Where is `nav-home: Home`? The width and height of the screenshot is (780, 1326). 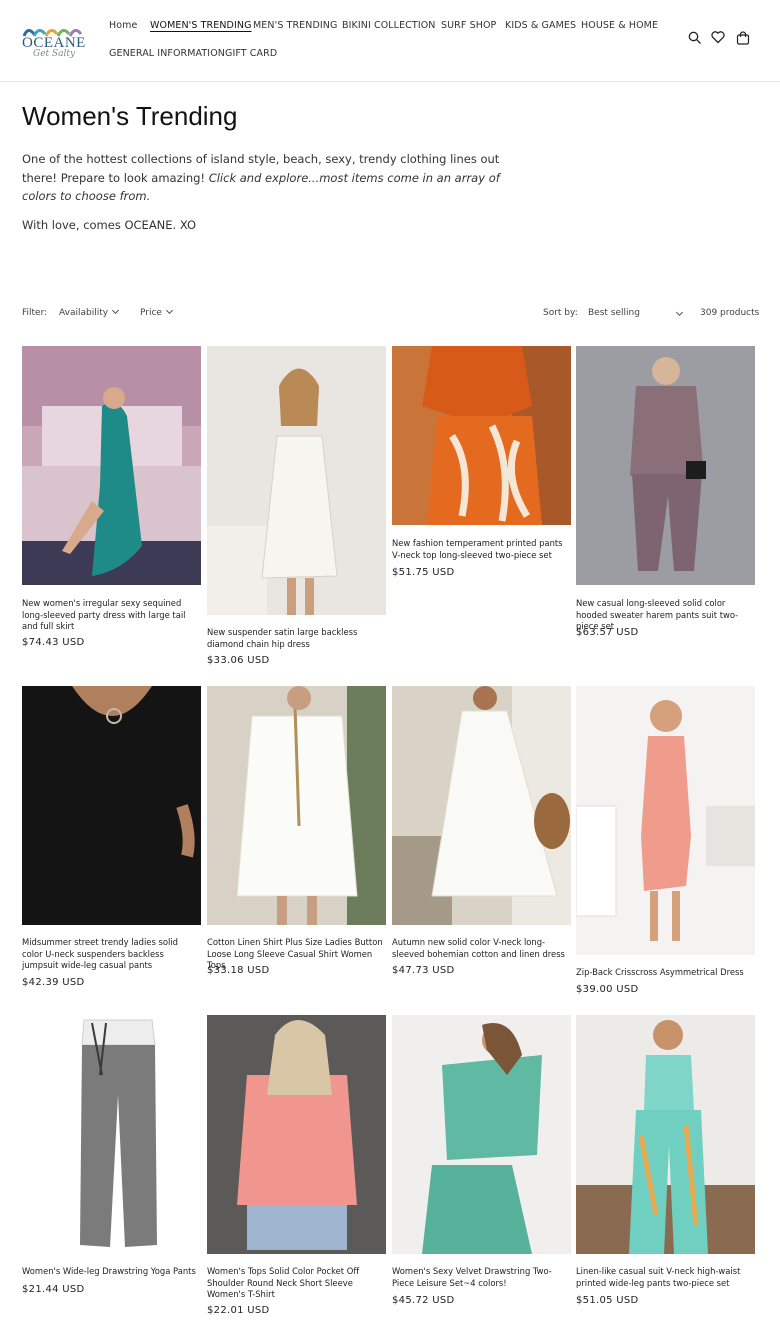 nav-home: Home is located at coordinates (123, 25).